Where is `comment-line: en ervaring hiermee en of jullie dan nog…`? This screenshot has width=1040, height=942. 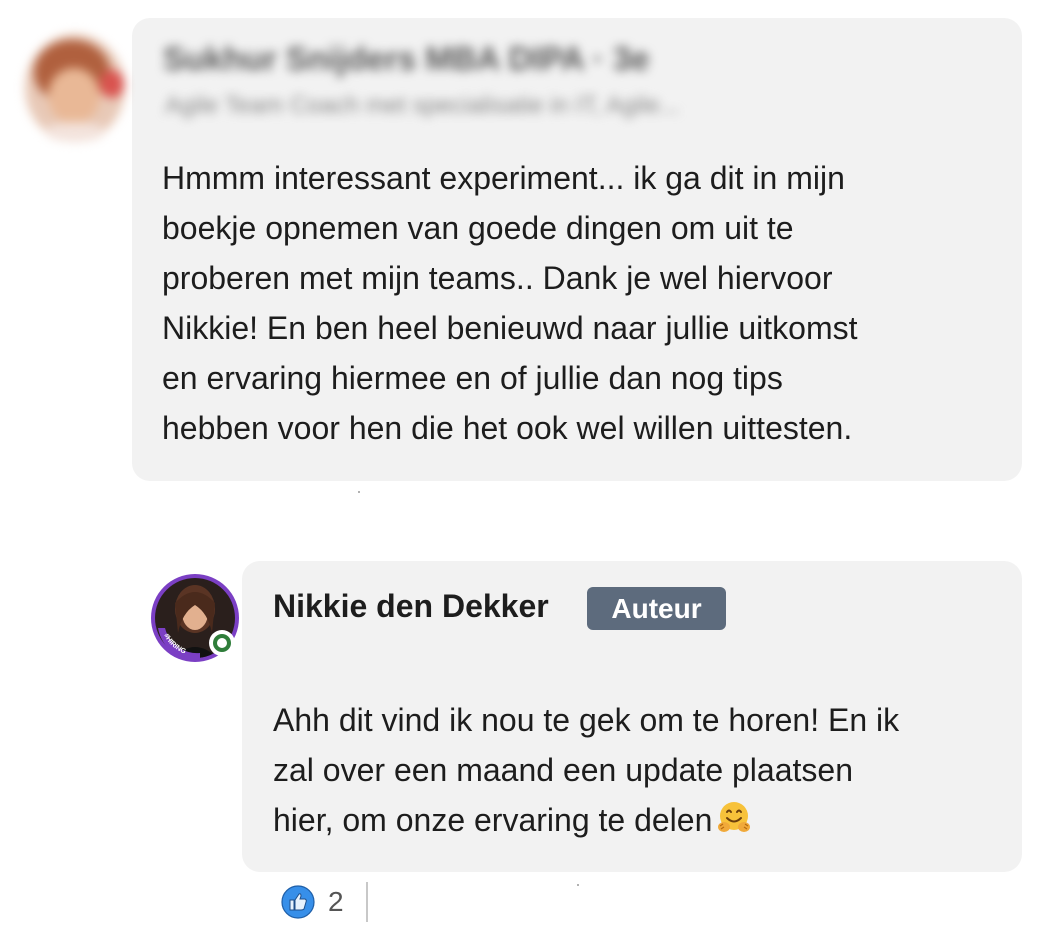 comment-line: en ervaring hiermee en of jullie dan nog… is located at coordinates (472, 378).